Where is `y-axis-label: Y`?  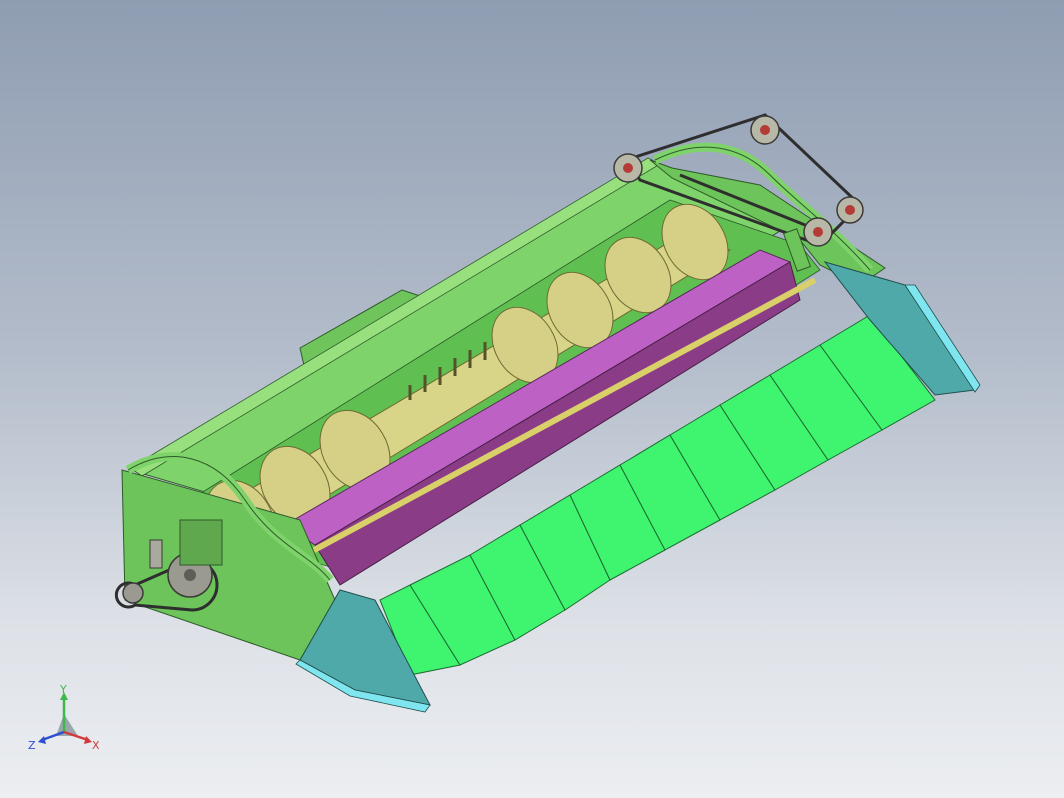
y-axis-label: Y is located at coordinates (63, 689).